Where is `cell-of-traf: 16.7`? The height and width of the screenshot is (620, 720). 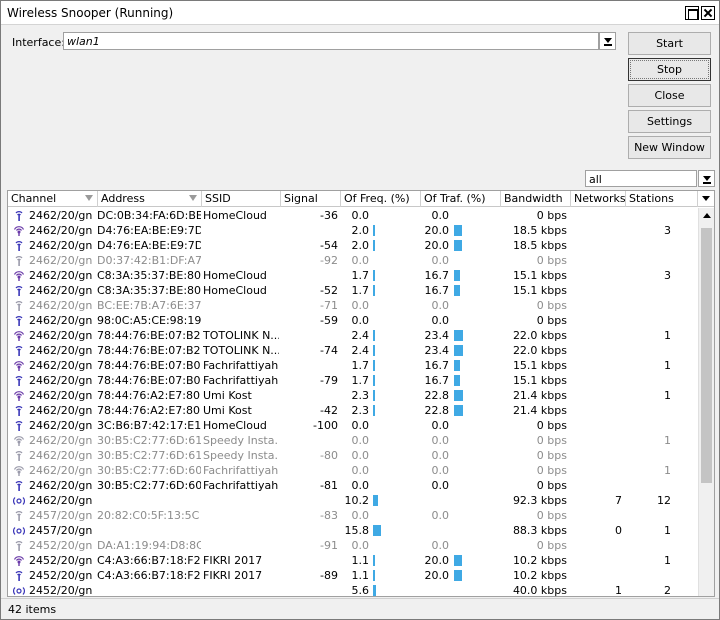 cell-of-traf: 16.7 is located at coordinates (437, 365).